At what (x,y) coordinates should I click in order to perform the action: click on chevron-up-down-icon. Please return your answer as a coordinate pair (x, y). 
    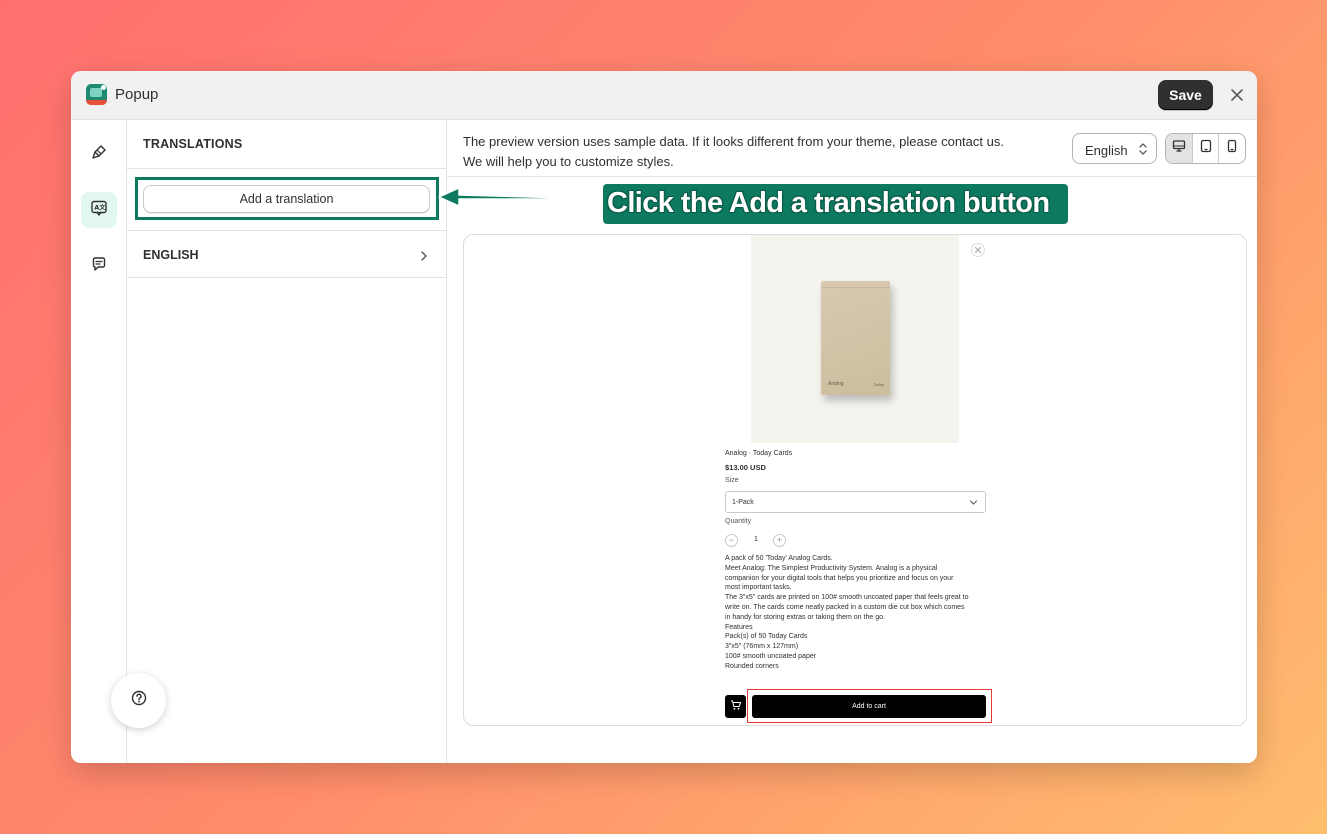
    Looking at the image, I should click on (1143, 149).